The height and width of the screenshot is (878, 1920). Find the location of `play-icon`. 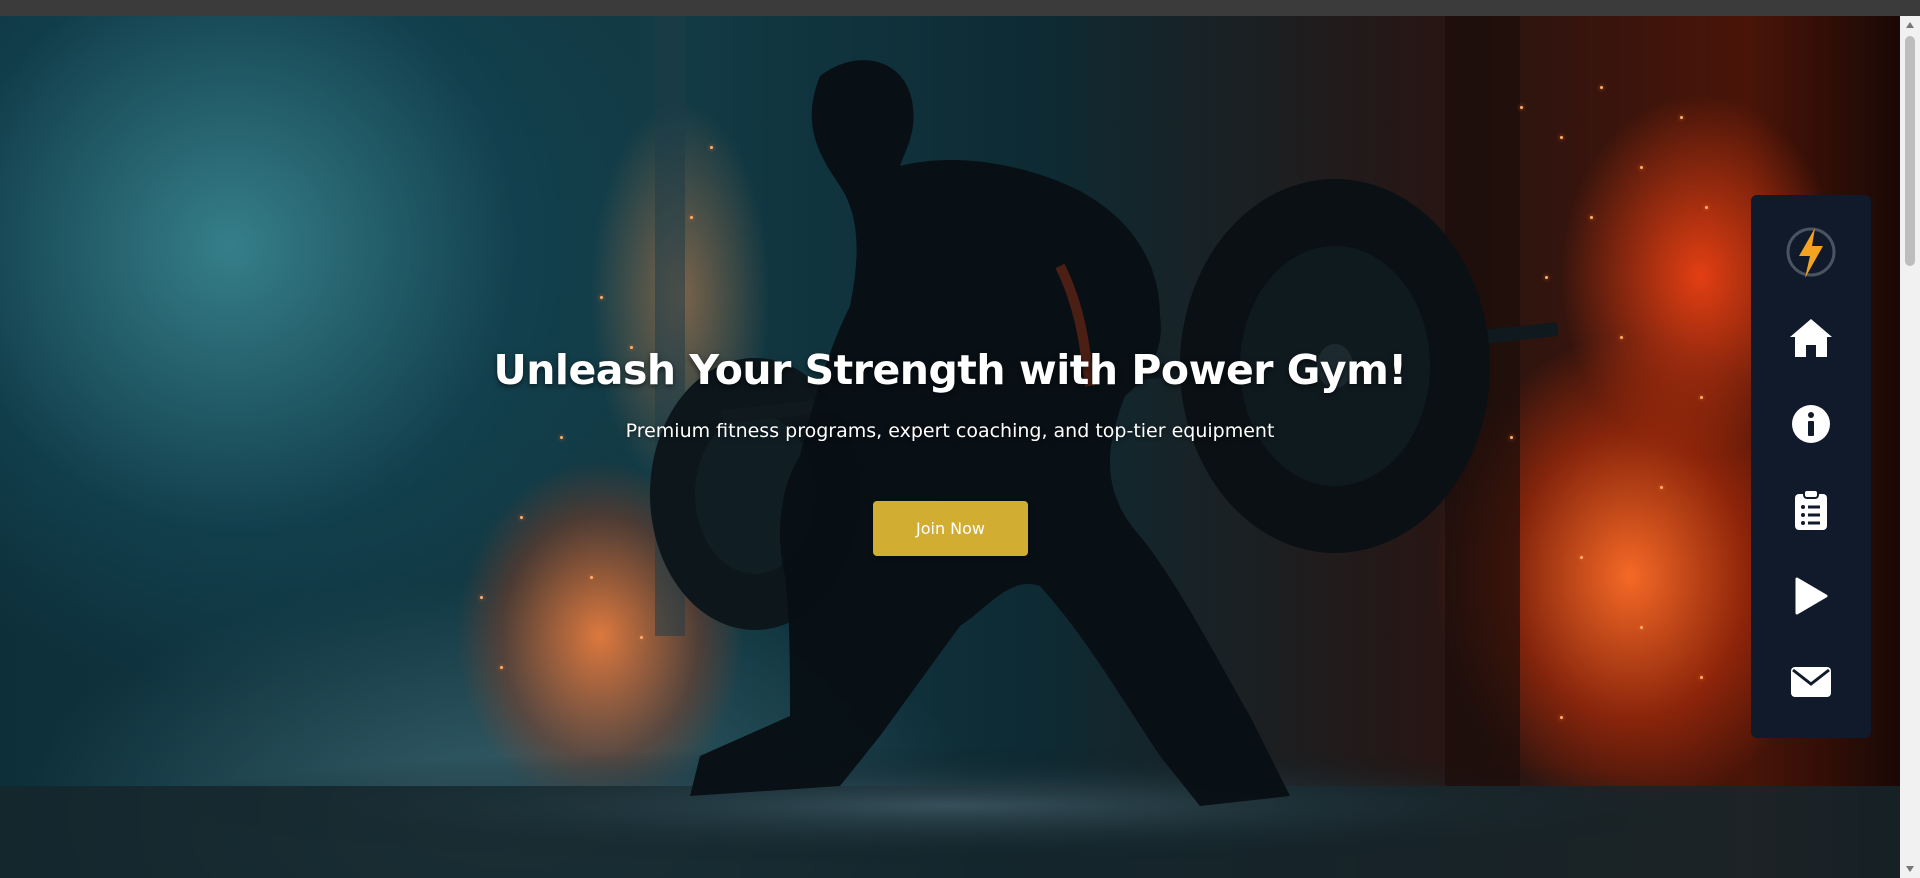

play-icon is located at coordinates (1811, 596).